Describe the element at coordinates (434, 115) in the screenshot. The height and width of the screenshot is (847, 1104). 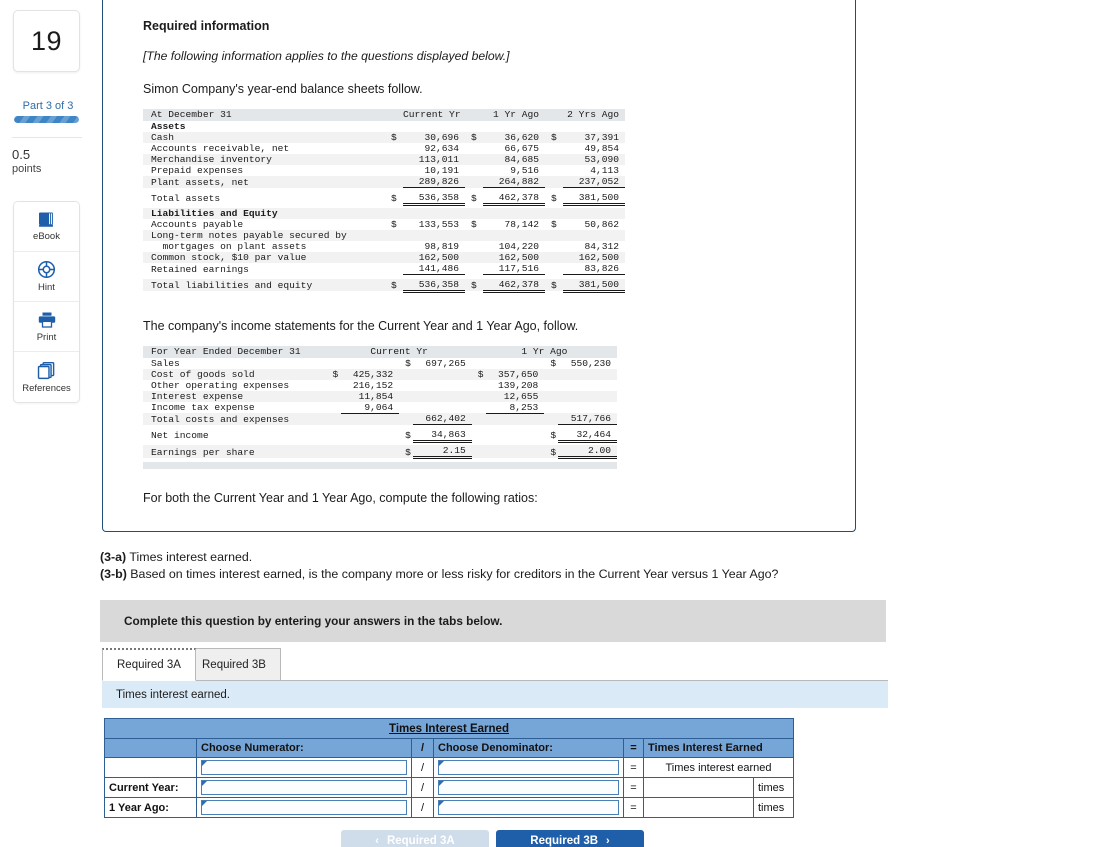
I see `bs-col-current: Current Yr` at that location.